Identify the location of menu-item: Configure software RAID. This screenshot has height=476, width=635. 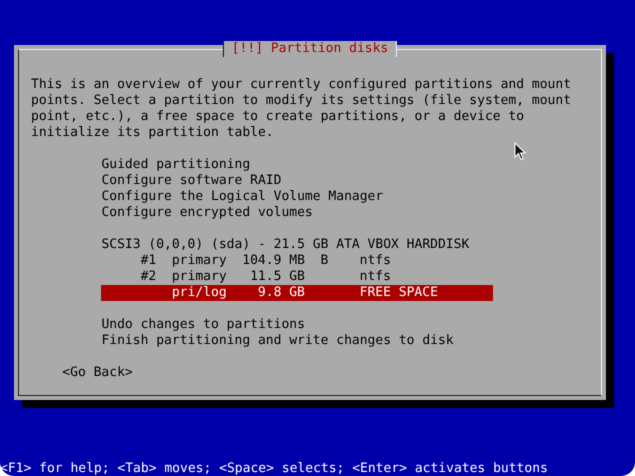
(297, 181).